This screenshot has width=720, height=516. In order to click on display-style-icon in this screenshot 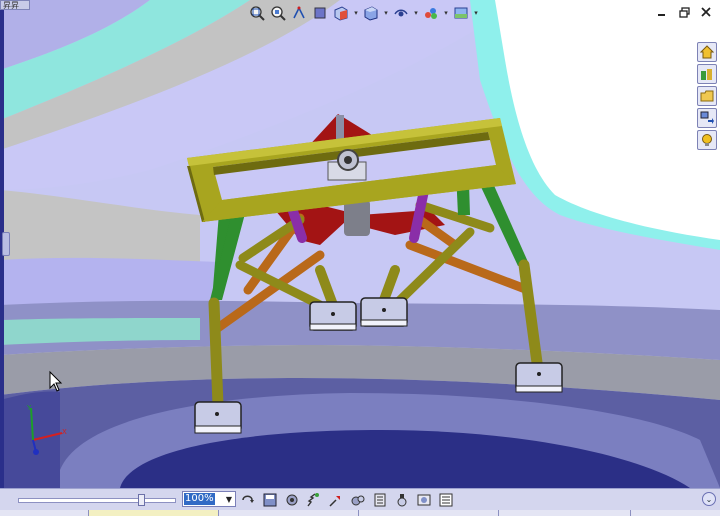, I will do `click(371, 13)`.